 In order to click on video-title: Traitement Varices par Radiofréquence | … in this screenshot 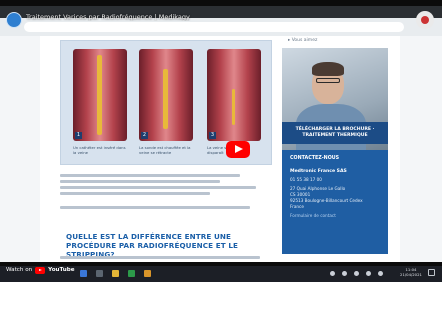, I will do `click(141, 17)`.